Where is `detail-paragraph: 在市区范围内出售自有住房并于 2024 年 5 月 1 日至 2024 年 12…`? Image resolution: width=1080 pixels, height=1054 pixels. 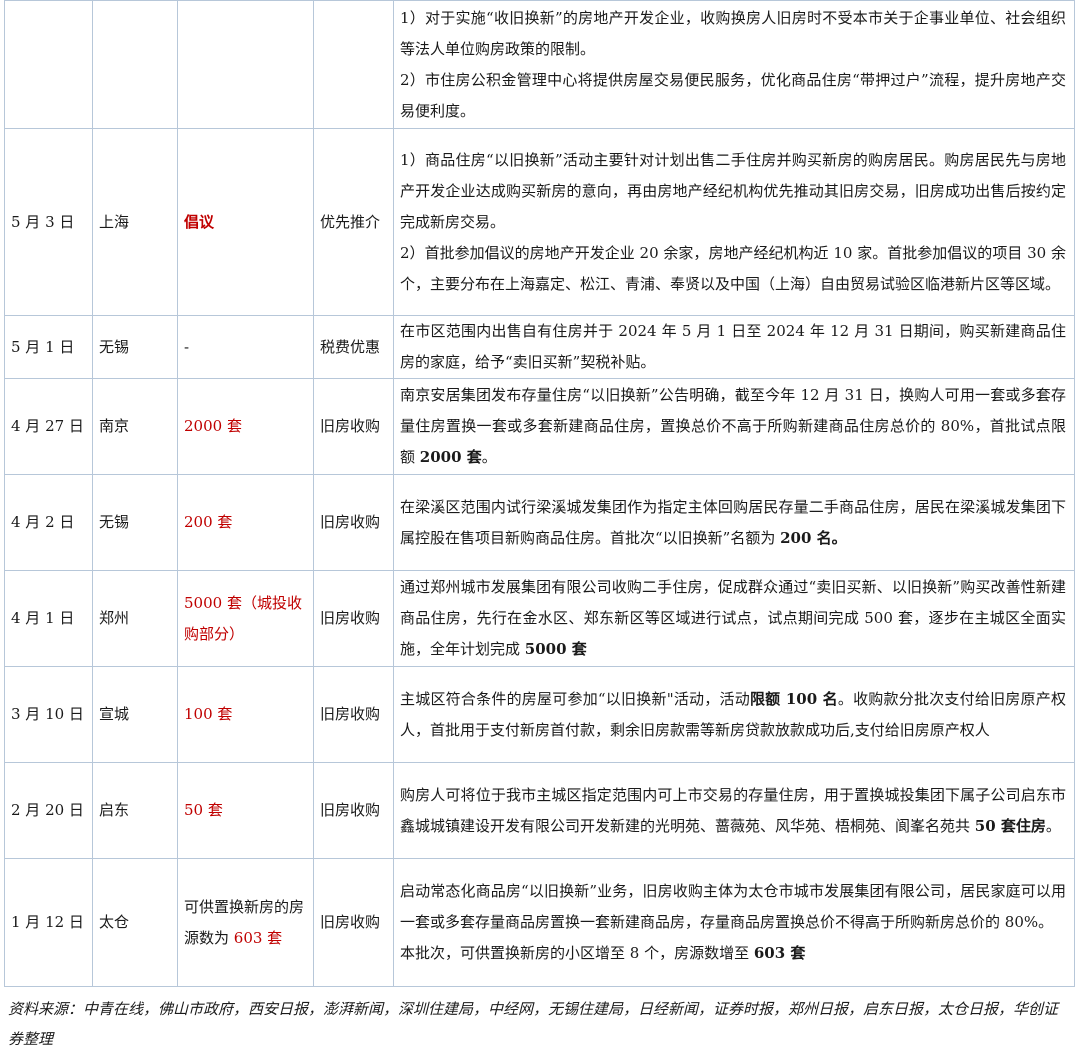 detail-paragraph: 在市区范围内出售自有住房并于 2024 年 5 月 1 日至 2024 年 12… is located at coordinates (733, 347).